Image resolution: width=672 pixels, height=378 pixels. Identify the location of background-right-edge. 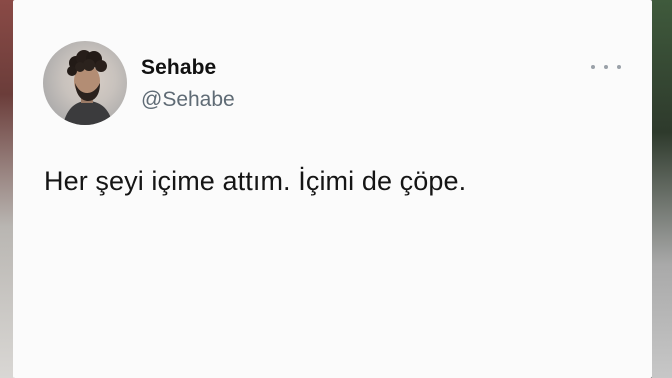
(662, 189).